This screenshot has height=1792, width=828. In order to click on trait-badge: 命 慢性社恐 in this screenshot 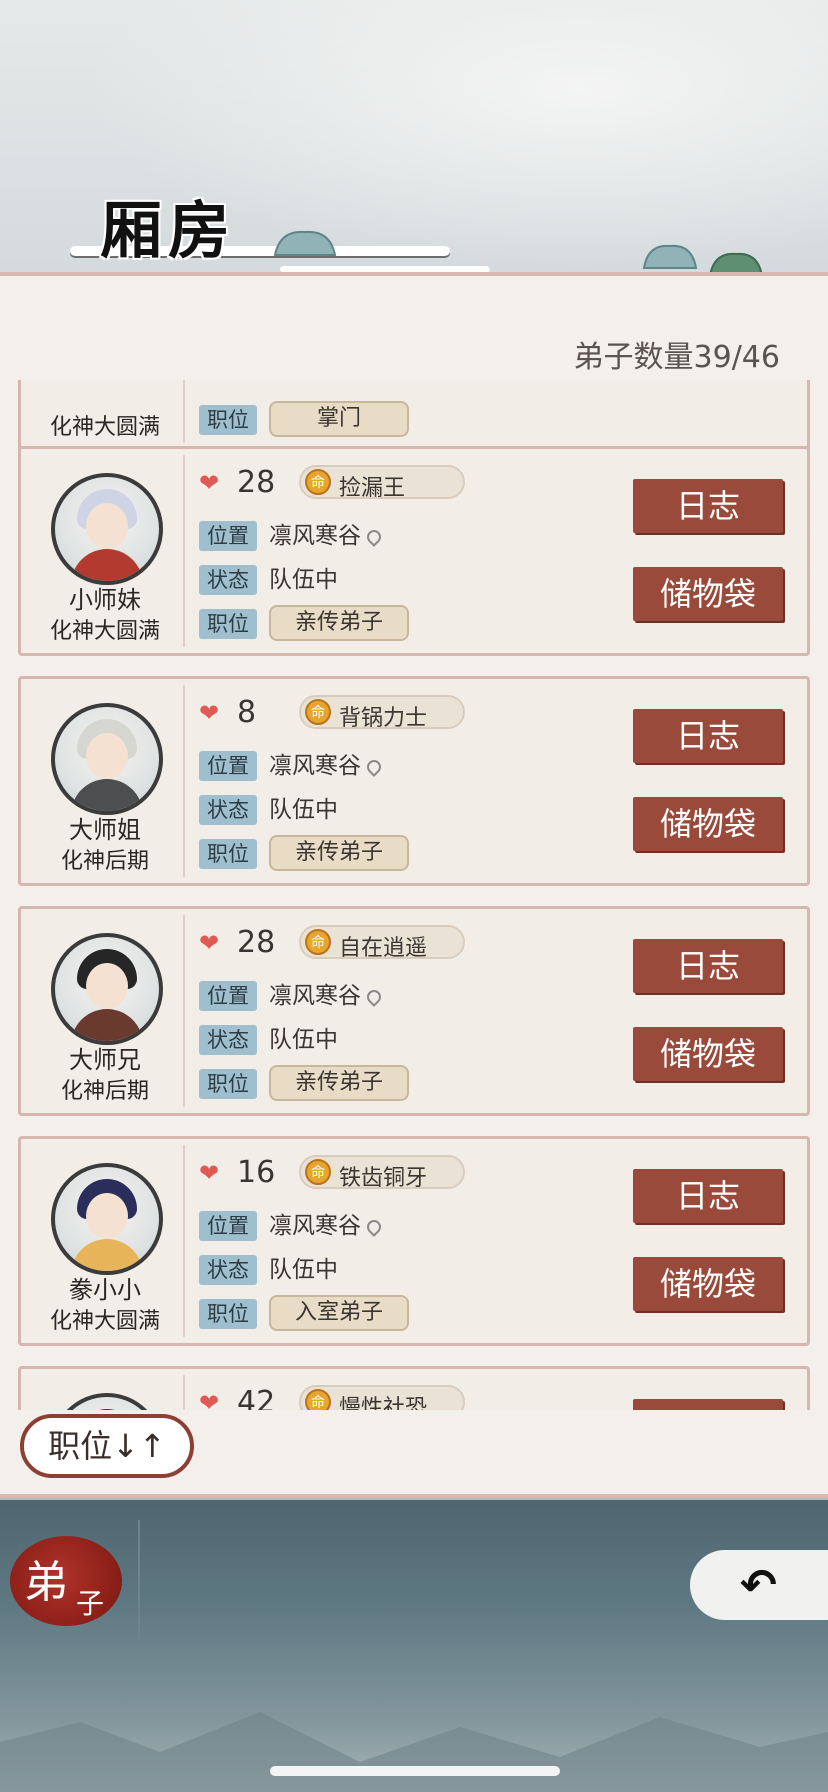, I will do `click(382, 1397)`.